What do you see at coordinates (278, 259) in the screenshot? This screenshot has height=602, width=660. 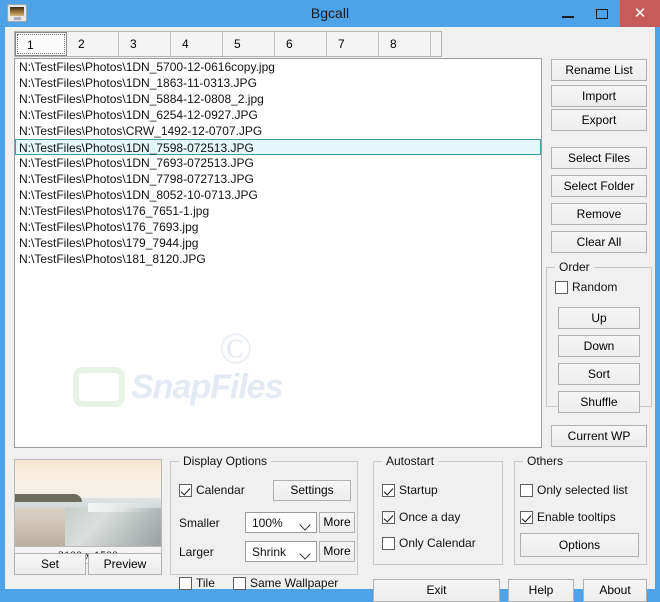 I see `file-list-item: N:\TestFiles\Photos\181_8120.JPG` at bounding box center [278, 259].